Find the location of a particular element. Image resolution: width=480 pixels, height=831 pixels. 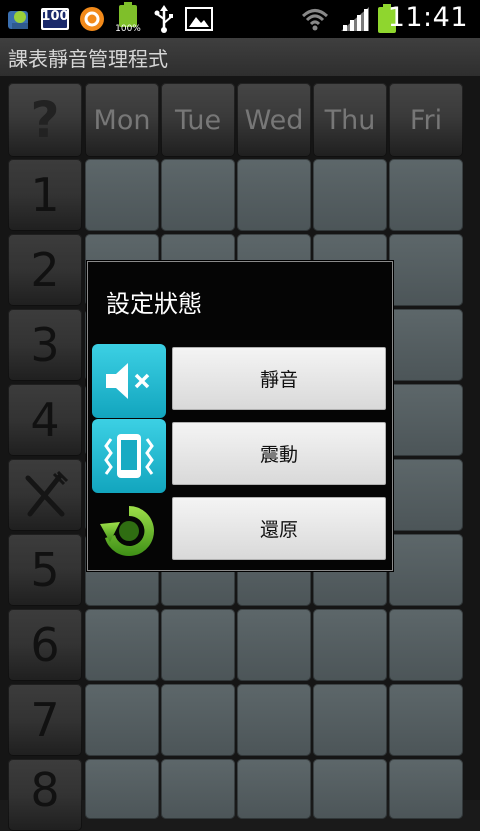

dialog-title: 設定狀態 is located at coordinates (154, 304).